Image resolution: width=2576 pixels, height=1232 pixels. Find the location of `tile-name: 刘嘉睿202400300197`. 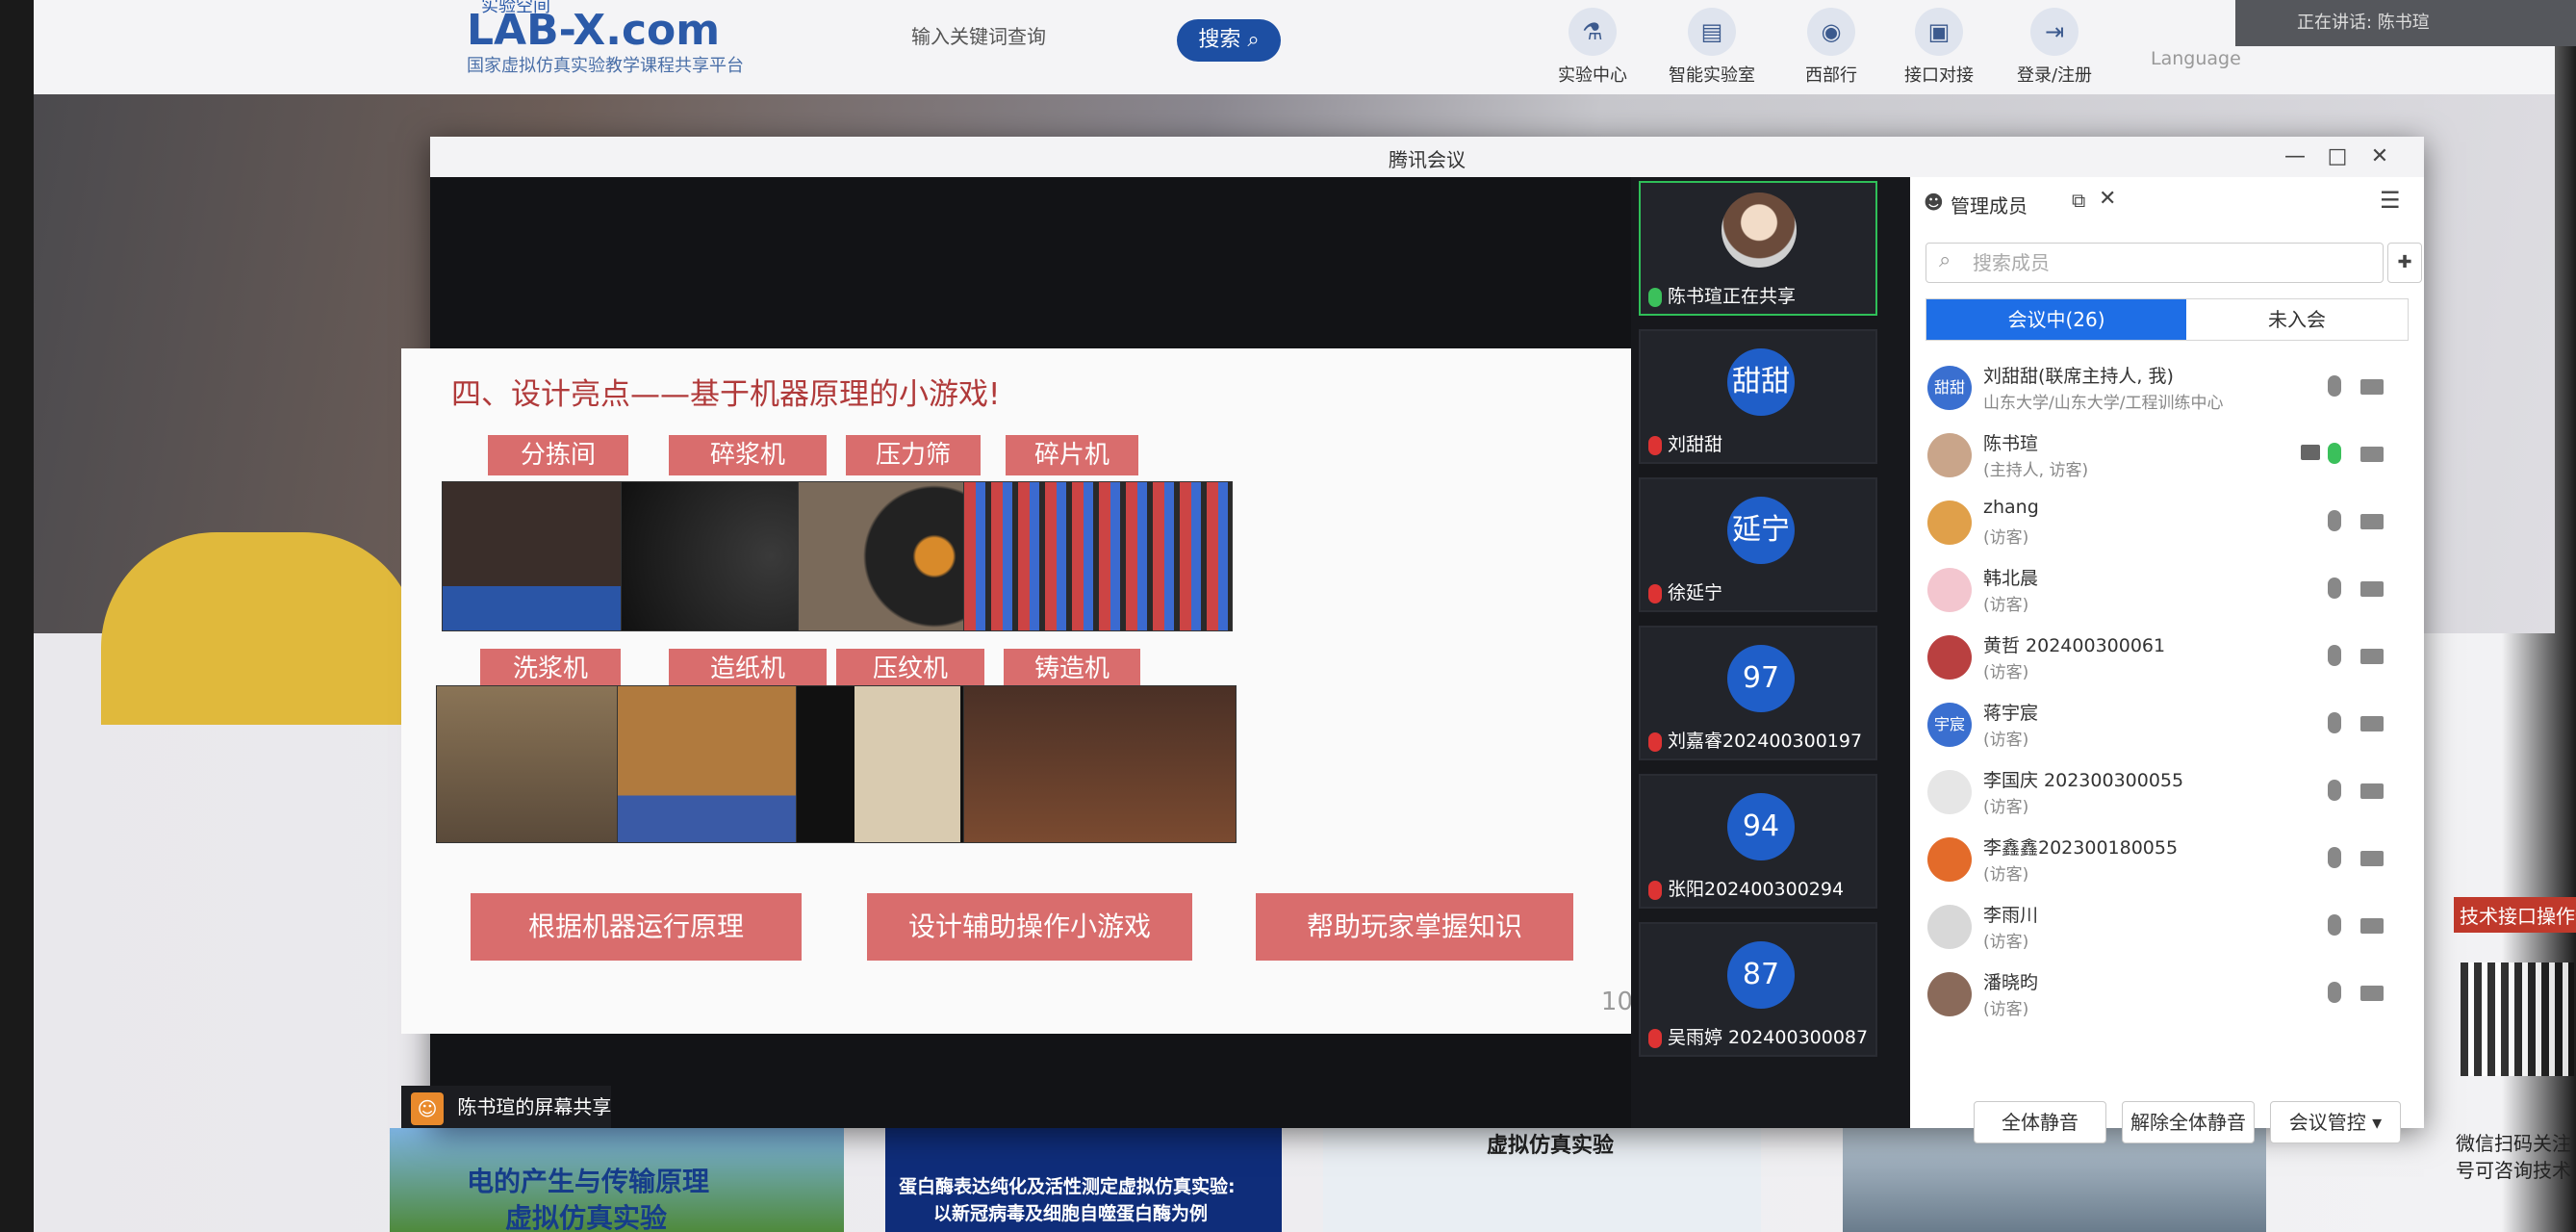

tile-name: 刘嘉睿202400300197 is located at coordinates (1755, 740).